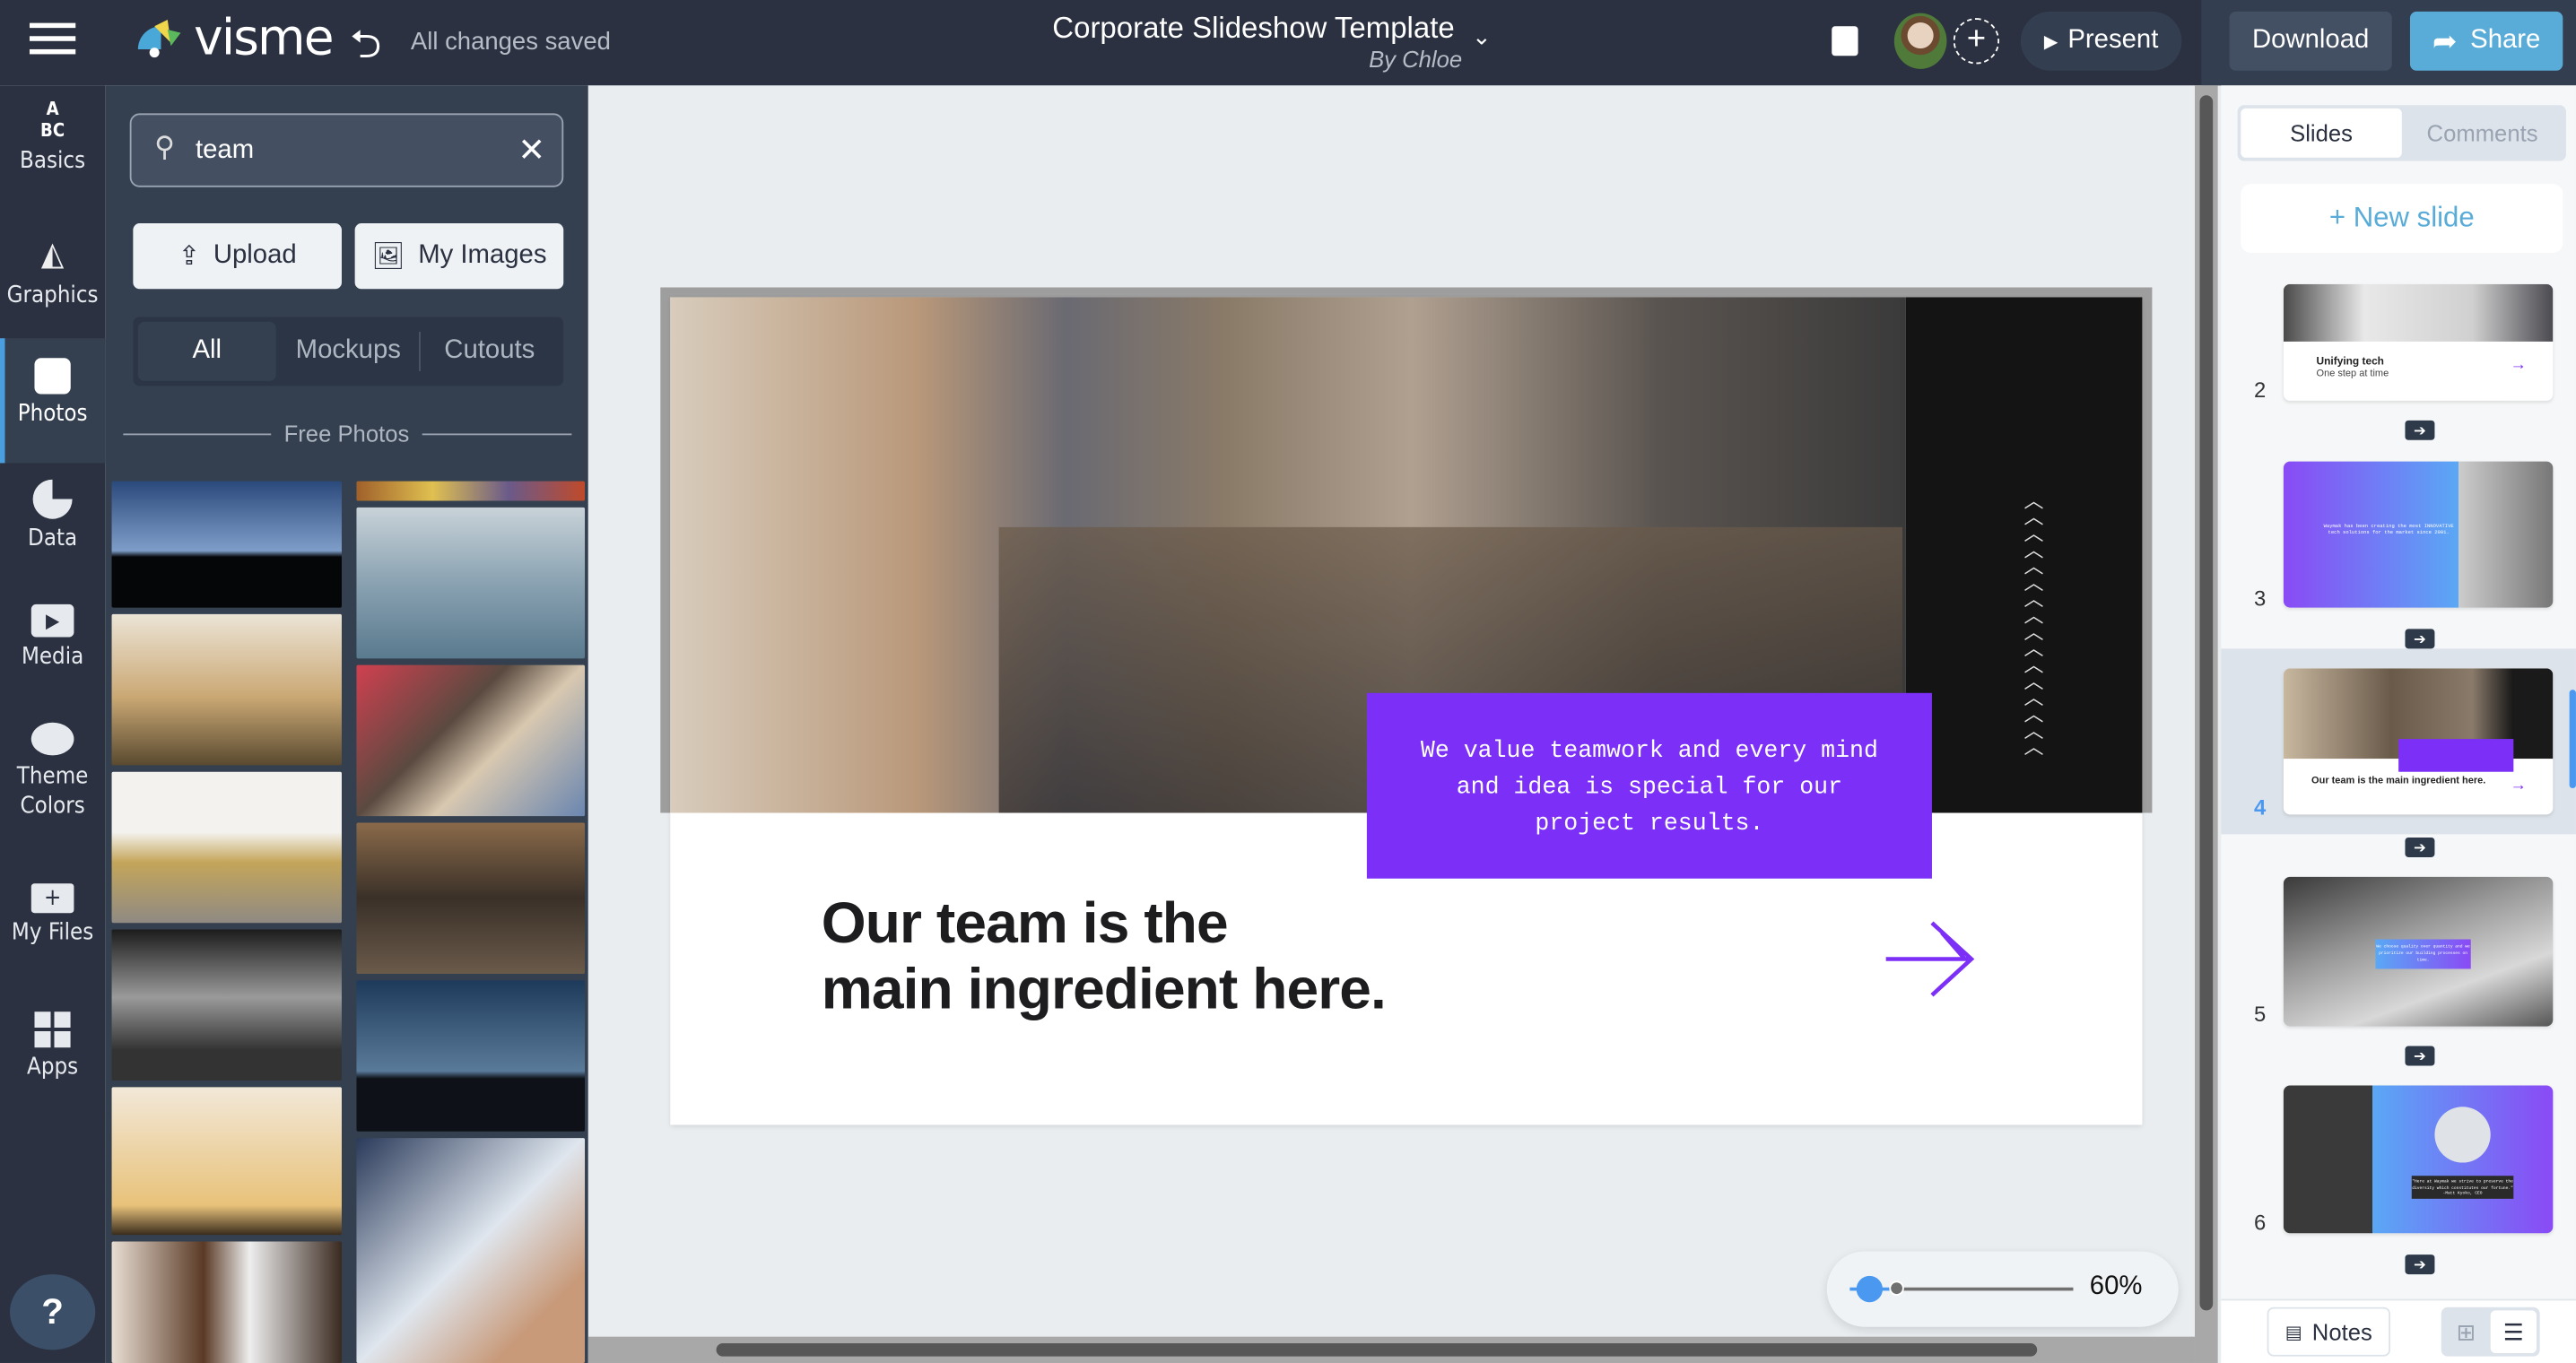  Describe the element at coordinates (2260, 599) in the screenshot. I see `slide-number: 3` at that location.